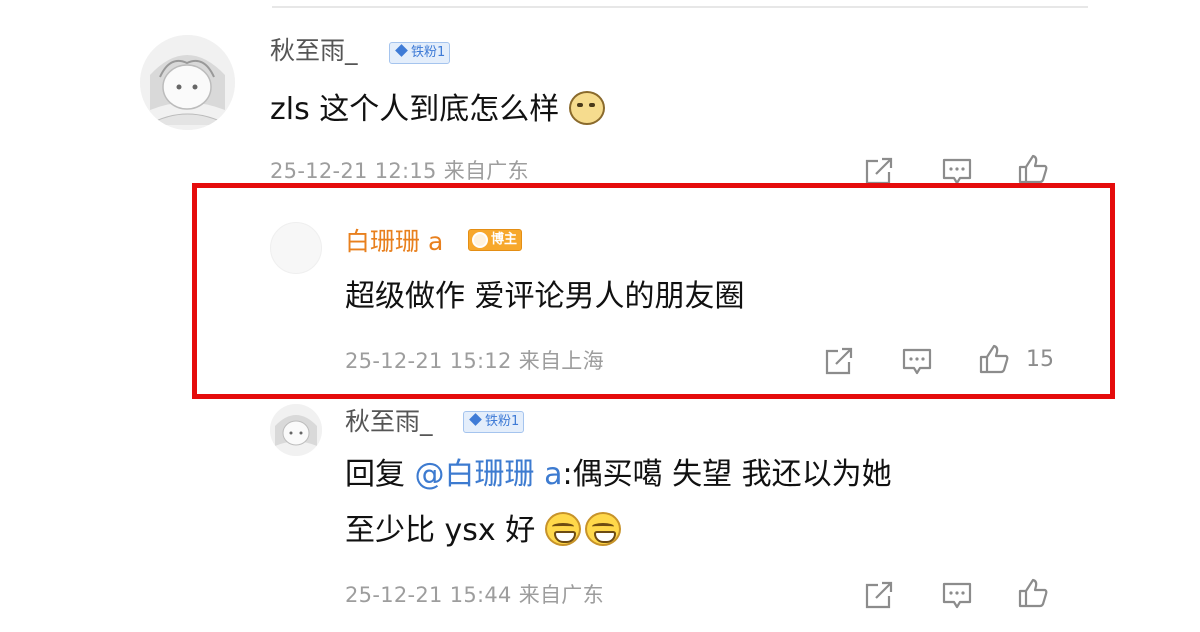 This screenshot has width=1200, height=632. I want to click on blogger-badge-label: 博主, so click(504, 239).